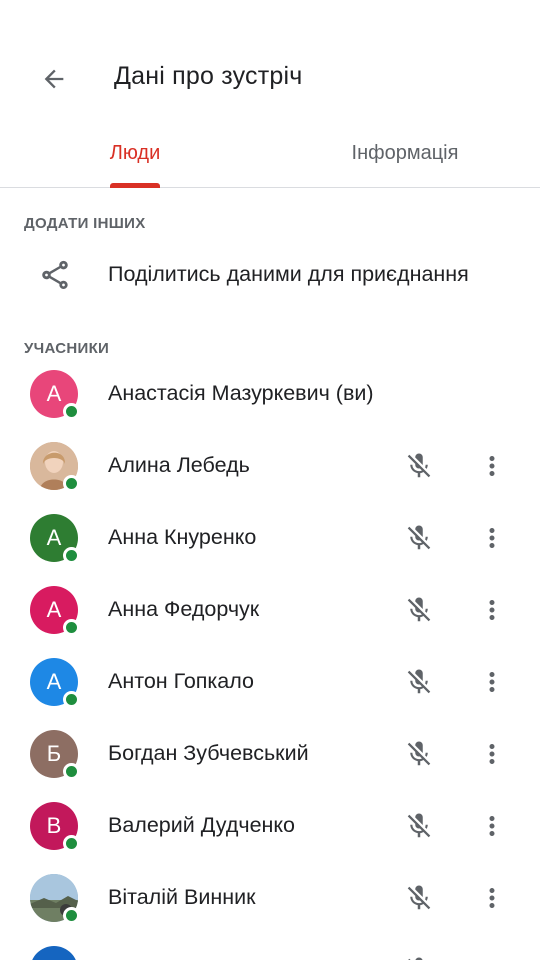 The image size is (540, 960). I want to click on participant-name: Анна Федорчук, so click(184, 609).